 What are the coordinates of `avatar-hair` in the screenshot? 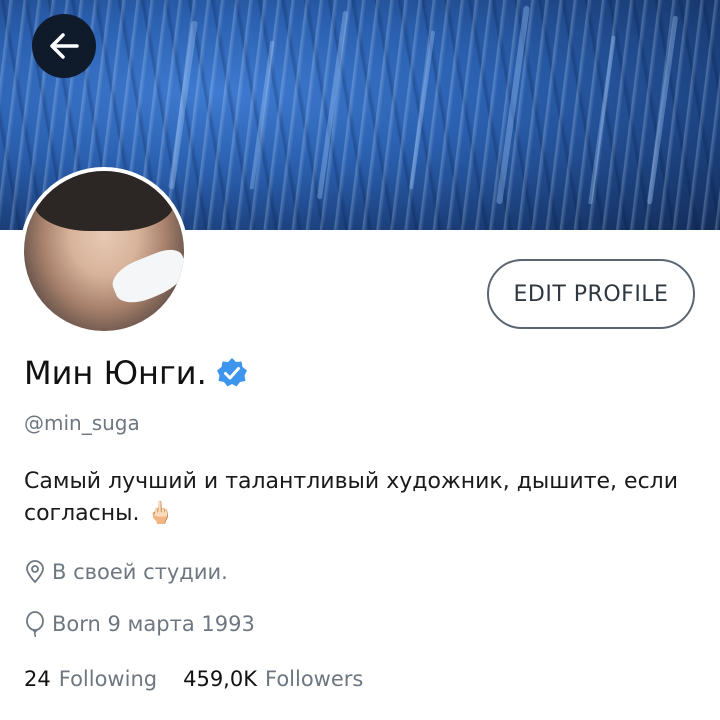 It's located at (104, 201).